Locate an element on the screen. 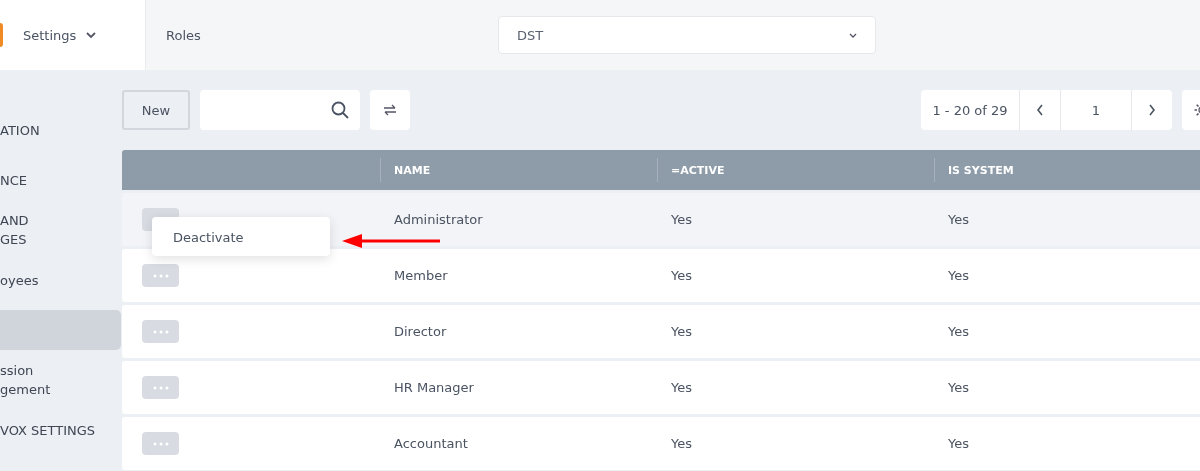 Image resolution: width=1200 pixels, height=471 pixels. search-field is located at coordinates (280, 110).